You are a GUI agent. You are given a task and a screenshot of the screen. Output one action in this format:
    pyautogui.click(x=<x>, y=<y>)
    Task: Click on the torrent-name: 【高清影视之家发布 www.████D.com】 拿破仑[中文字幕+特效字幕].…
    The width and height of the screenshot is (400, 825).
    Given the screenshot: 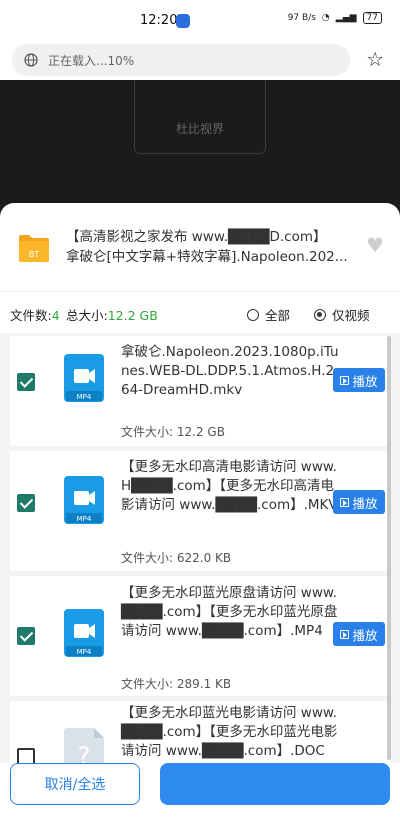 What is the action you would take?
    pyautogui.click(x=211, y=247)
    